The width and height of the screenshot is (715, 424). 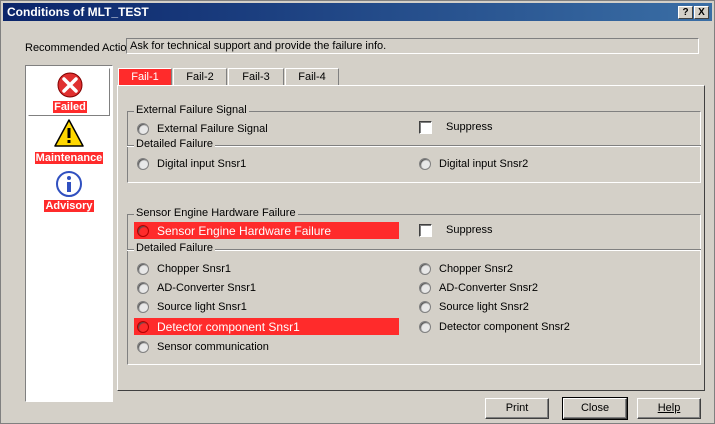 What do you see at coordinates (212, 129) in the screenshot?
I see `signal-label: External Failure Signal` at bounding box center [212, 129].